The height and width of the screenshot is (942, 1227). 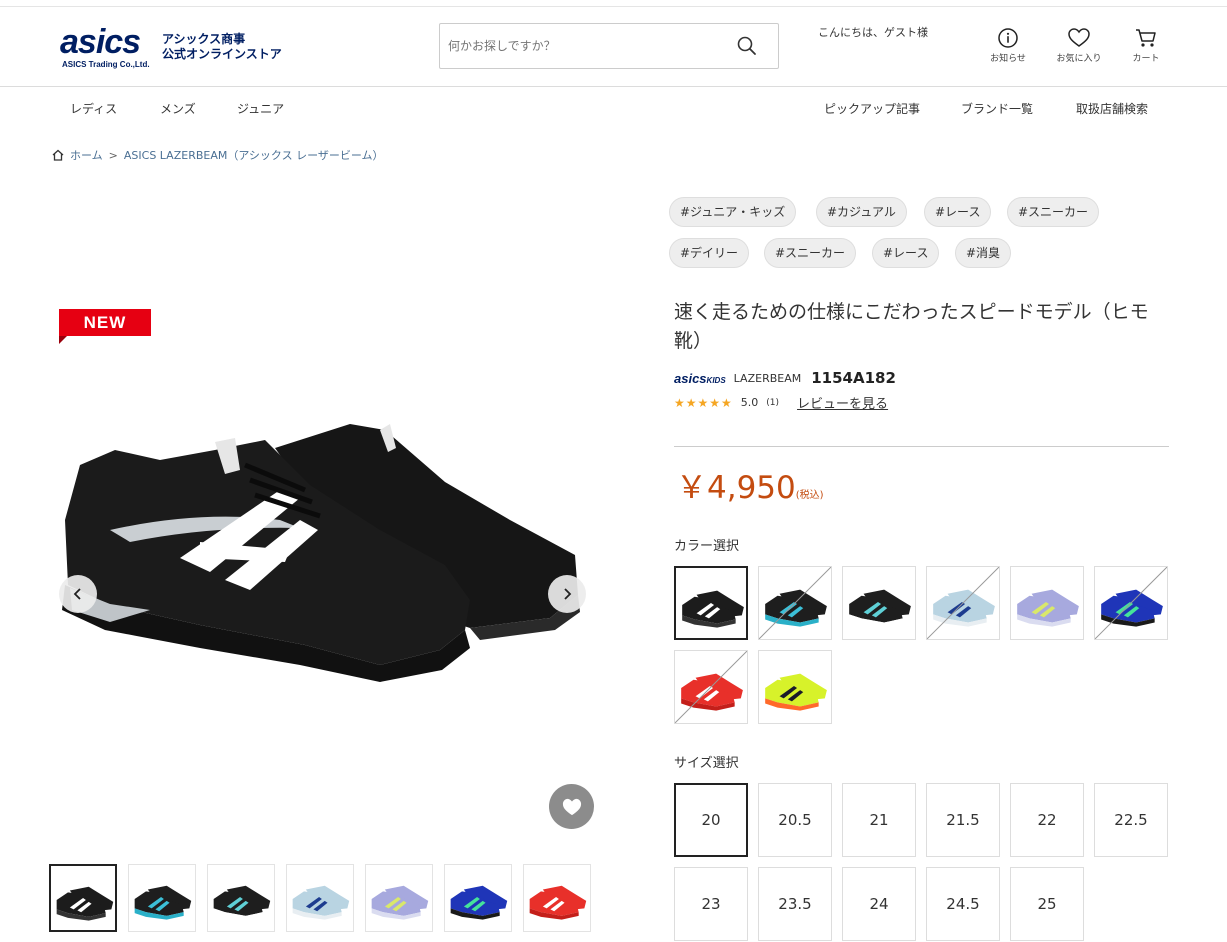 I want to click on nav-mens: メンズ, so click(x=178, y=108).